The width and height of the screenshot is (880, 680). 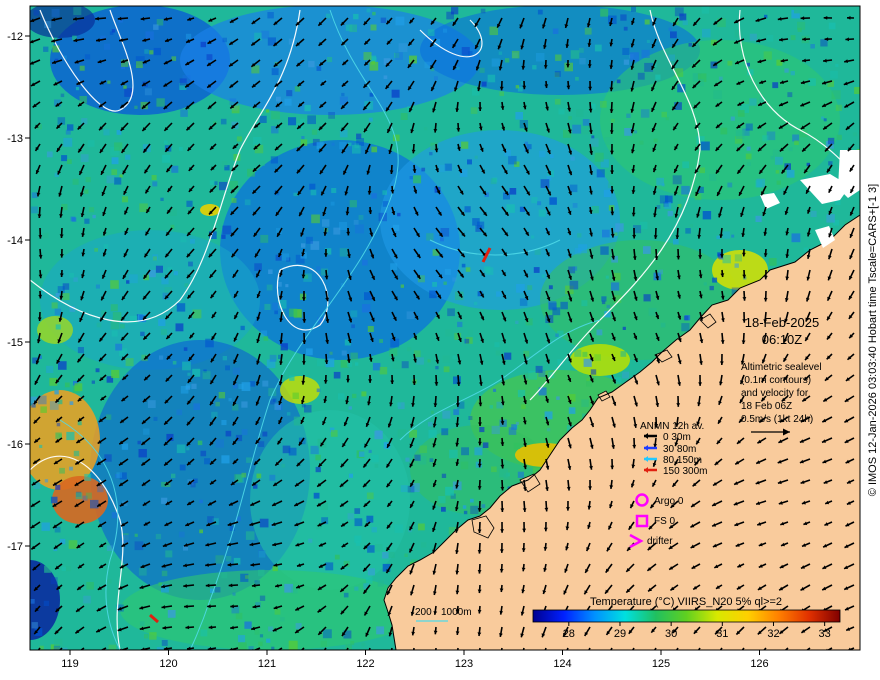 What do you see at coordinates (70, 664) in the screenshot?
I see `x-tick-label: 119` at bounding box center [70, 664].